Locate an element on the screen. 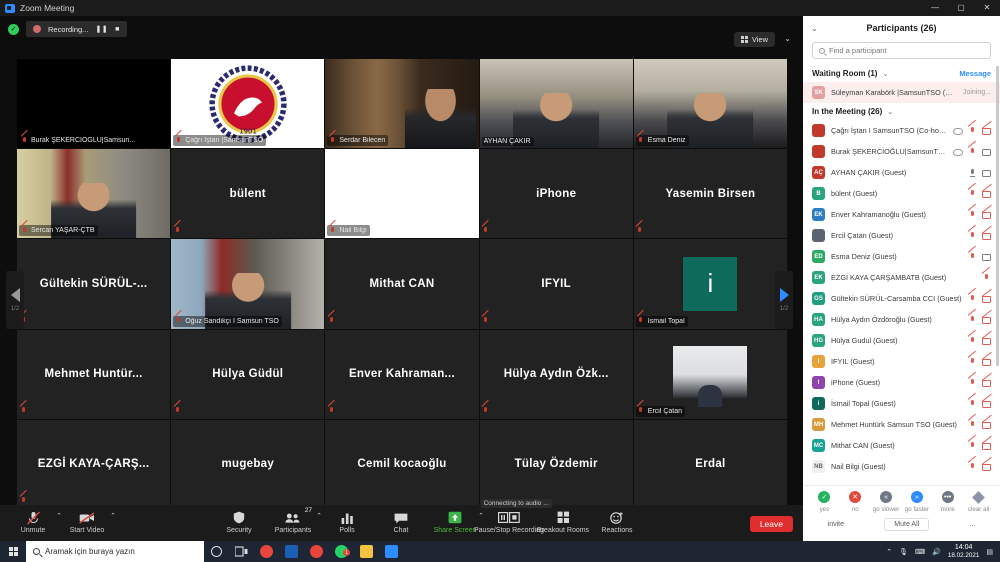  video-tile: Mithat CAN is located at coordinates (402, 284).